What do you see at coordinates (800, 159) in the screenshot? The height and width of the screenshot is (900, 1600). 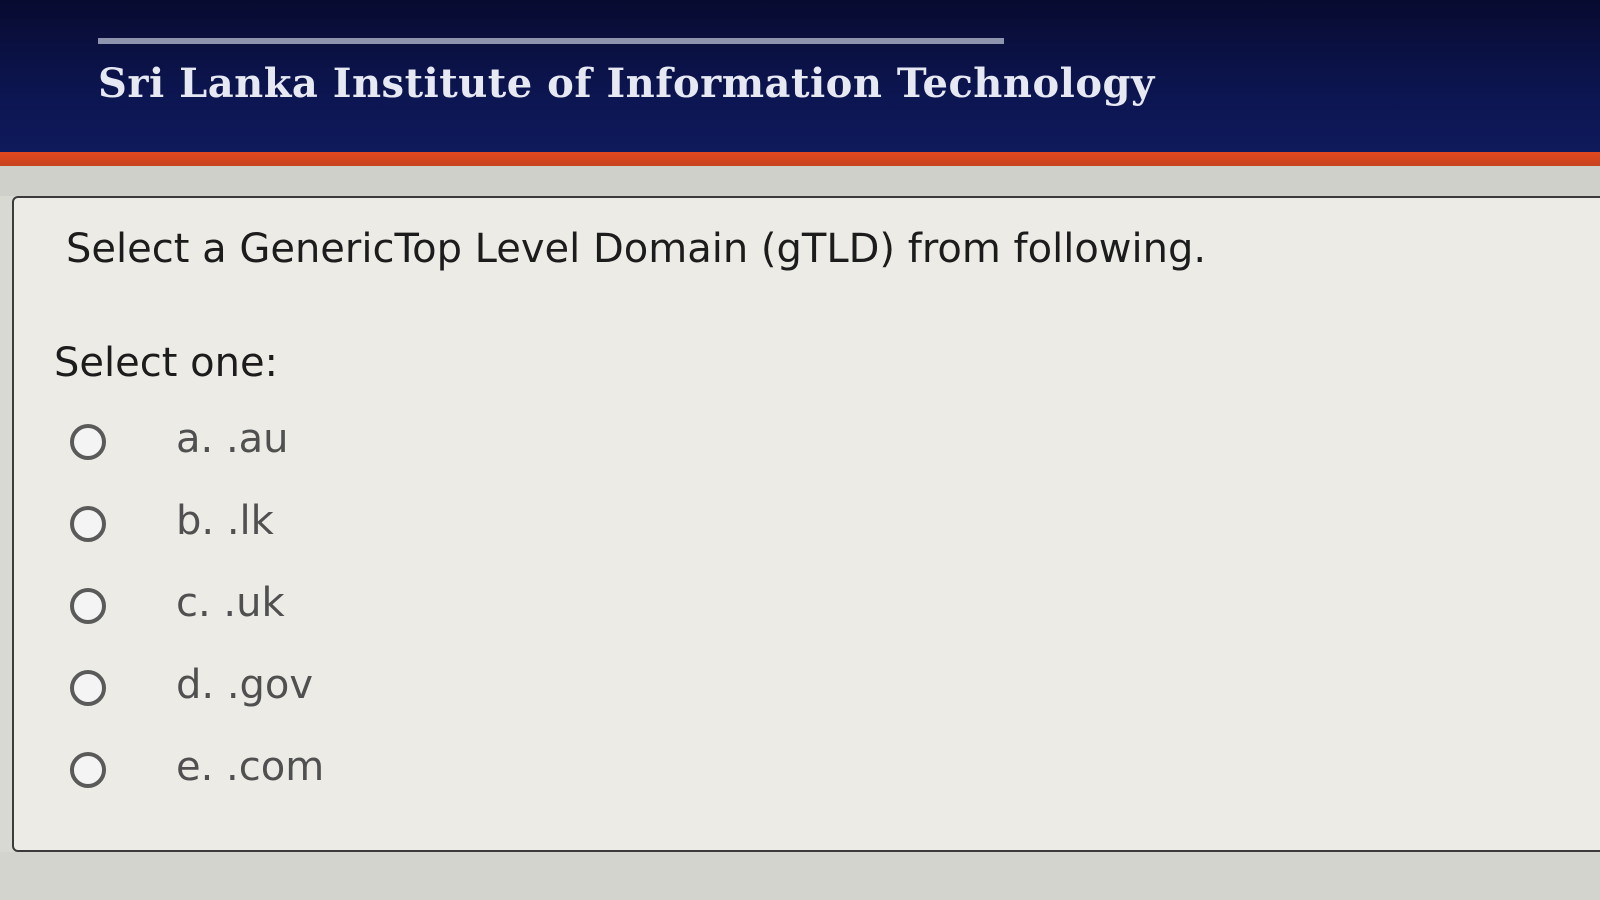 I see `header-accent-bar` at bounding box center [800, 159].